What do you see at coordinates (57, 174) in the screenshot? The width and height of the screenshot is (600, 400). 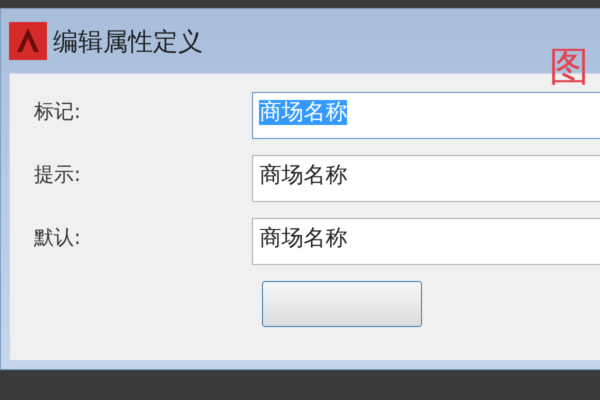 I see `field-label: 提示:` at bounding box center [57, 174].